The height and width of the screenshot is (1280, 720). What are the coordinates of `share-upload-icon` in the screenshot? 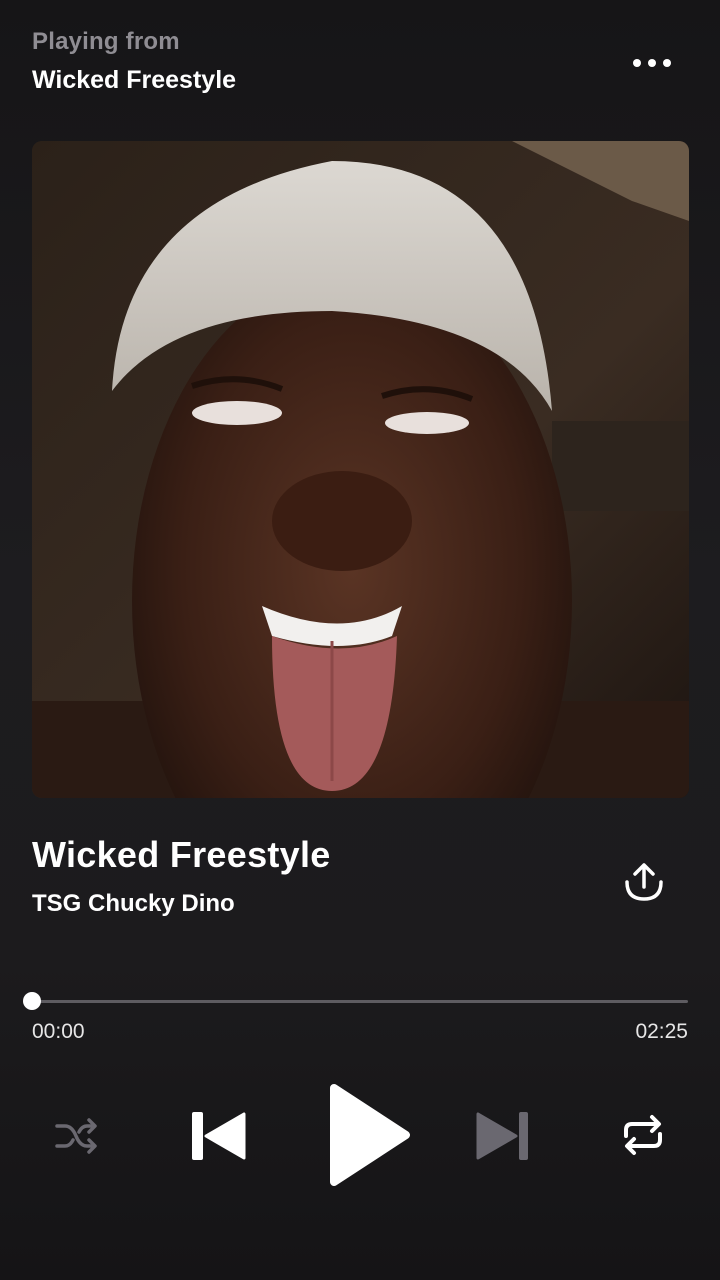 It's located at (644, 882).